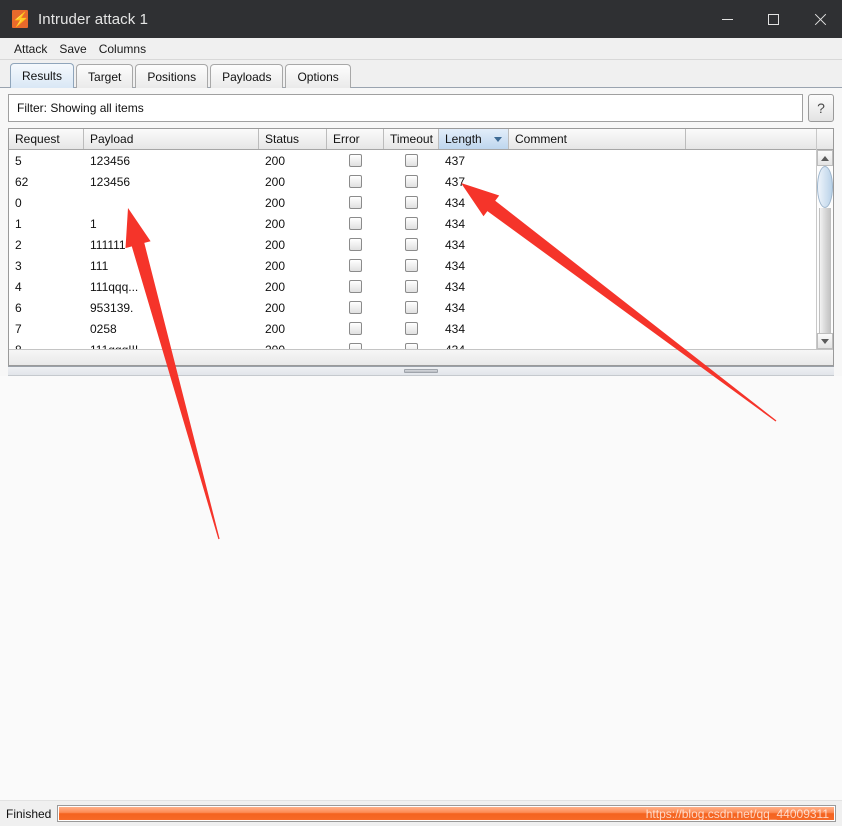  What do you see at coordinates (474, 139) in the screenshot?
I see `column-header-length: Length` at bounding box center [474, 139].